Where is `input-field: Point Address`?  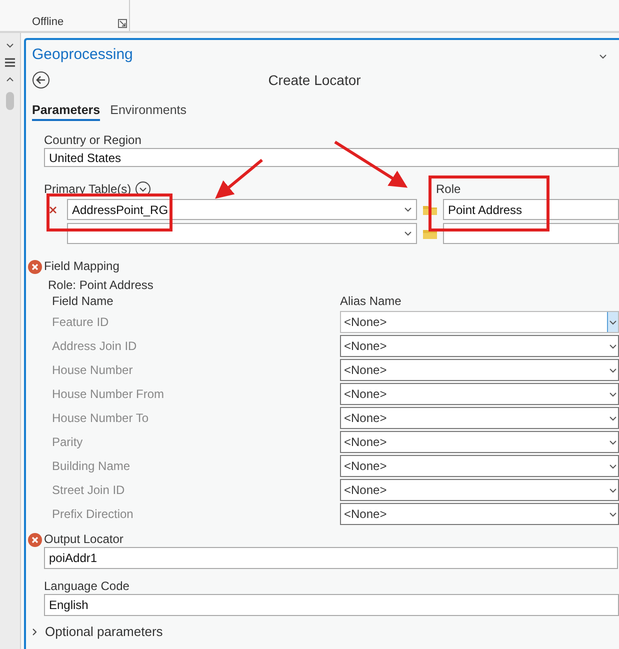
input-field: Point Address is located at coordinates (531, 209).